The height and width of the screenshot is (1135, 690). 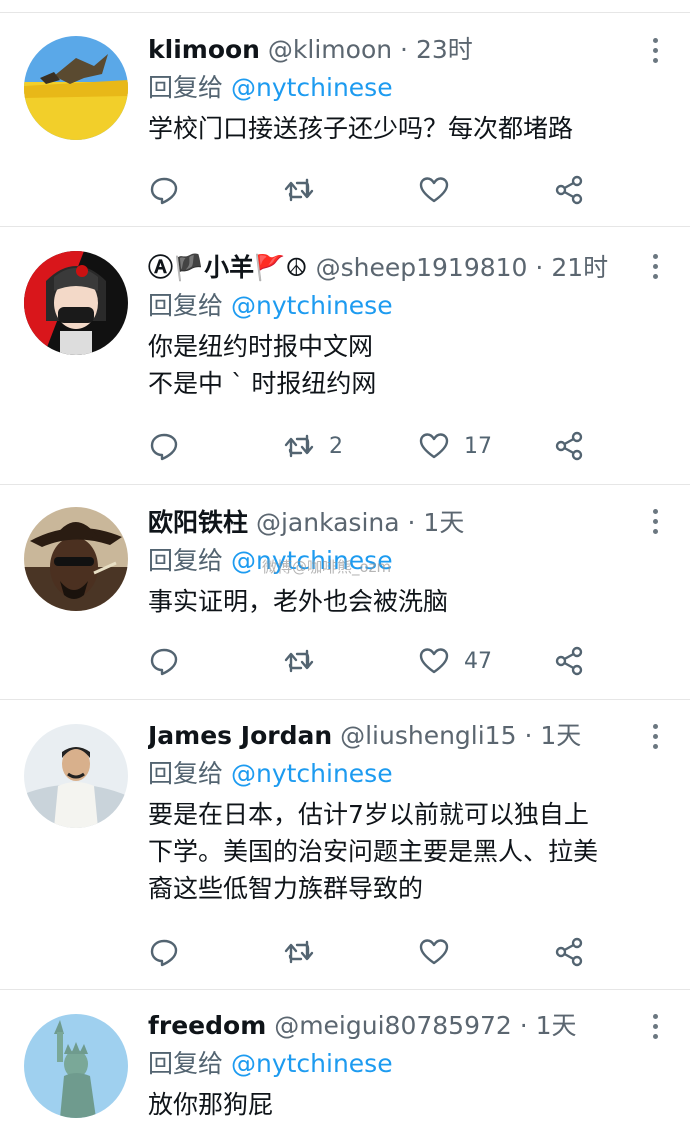 What do you see at coordinates (336, 446) in the screenshot?
I see `retweet-count: 2` at bounding box center [336, 446].